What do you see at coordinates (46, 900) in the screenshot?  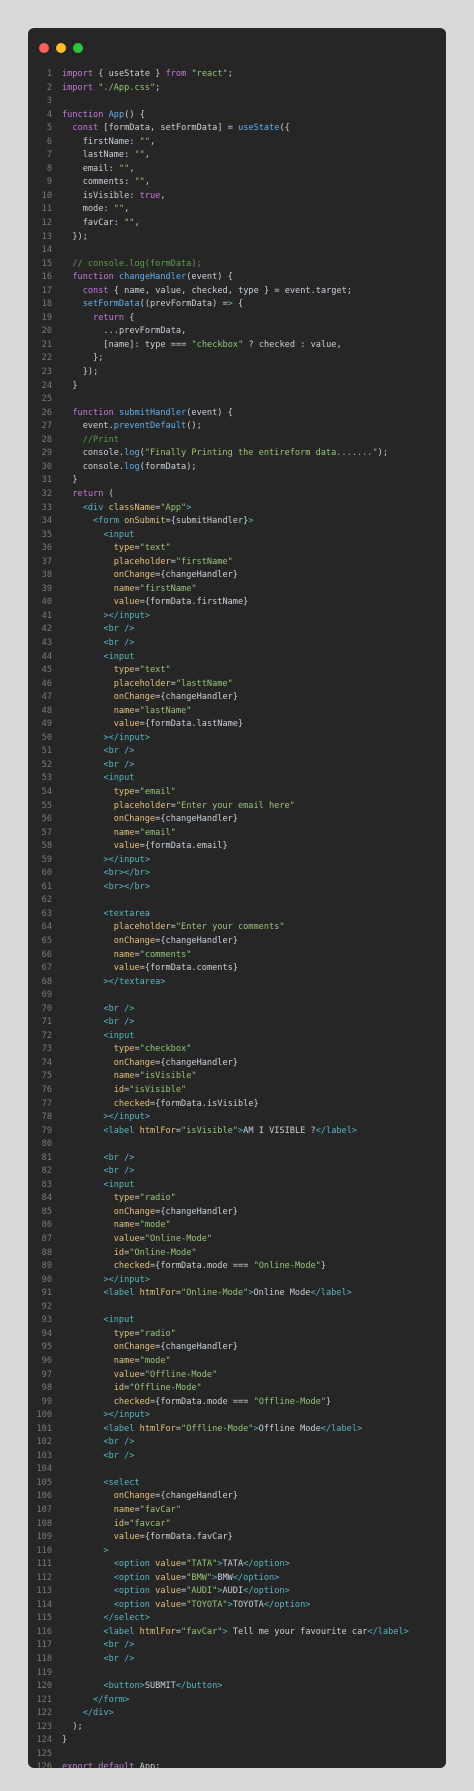 I see `line-number: 62` at bounding box center [46, 900].